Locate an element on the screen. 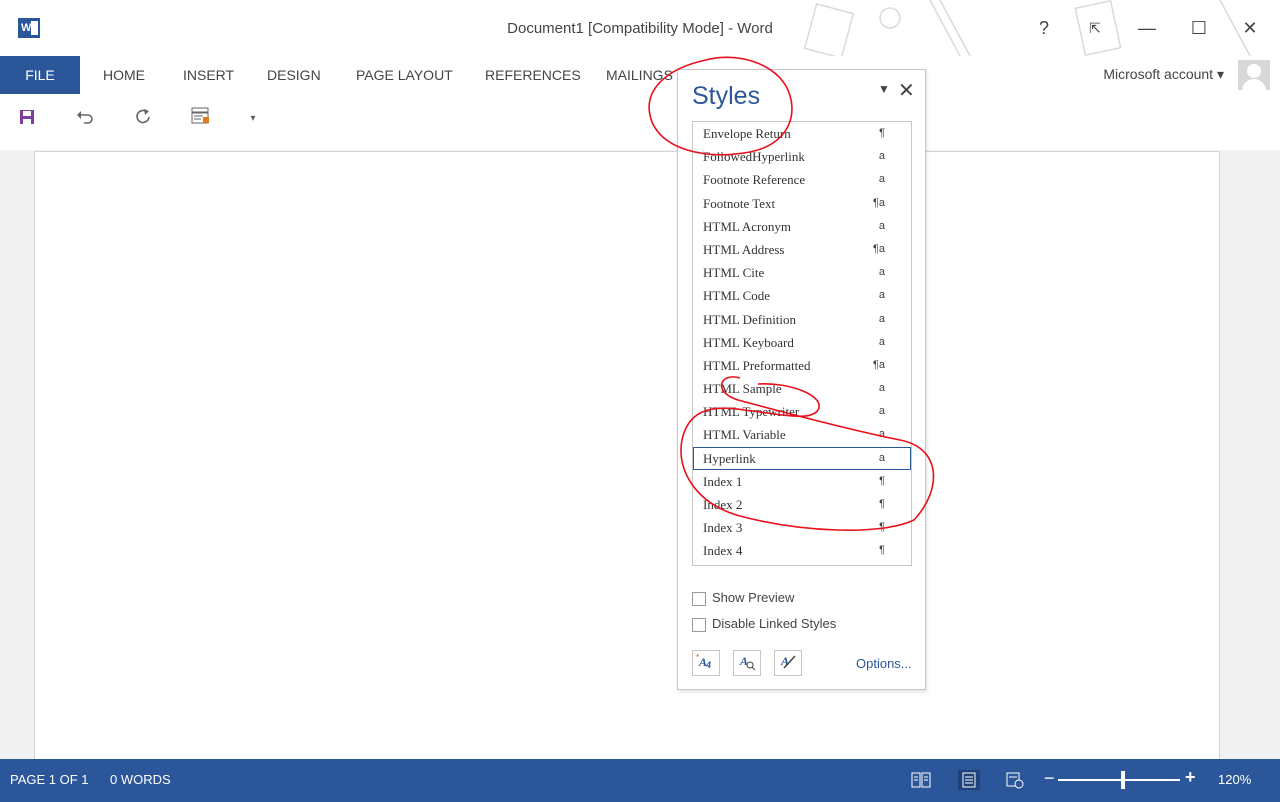 The image size is (1280, 802). style-list-item: Envelope Return ¶ is located at coordinates (802, 133).